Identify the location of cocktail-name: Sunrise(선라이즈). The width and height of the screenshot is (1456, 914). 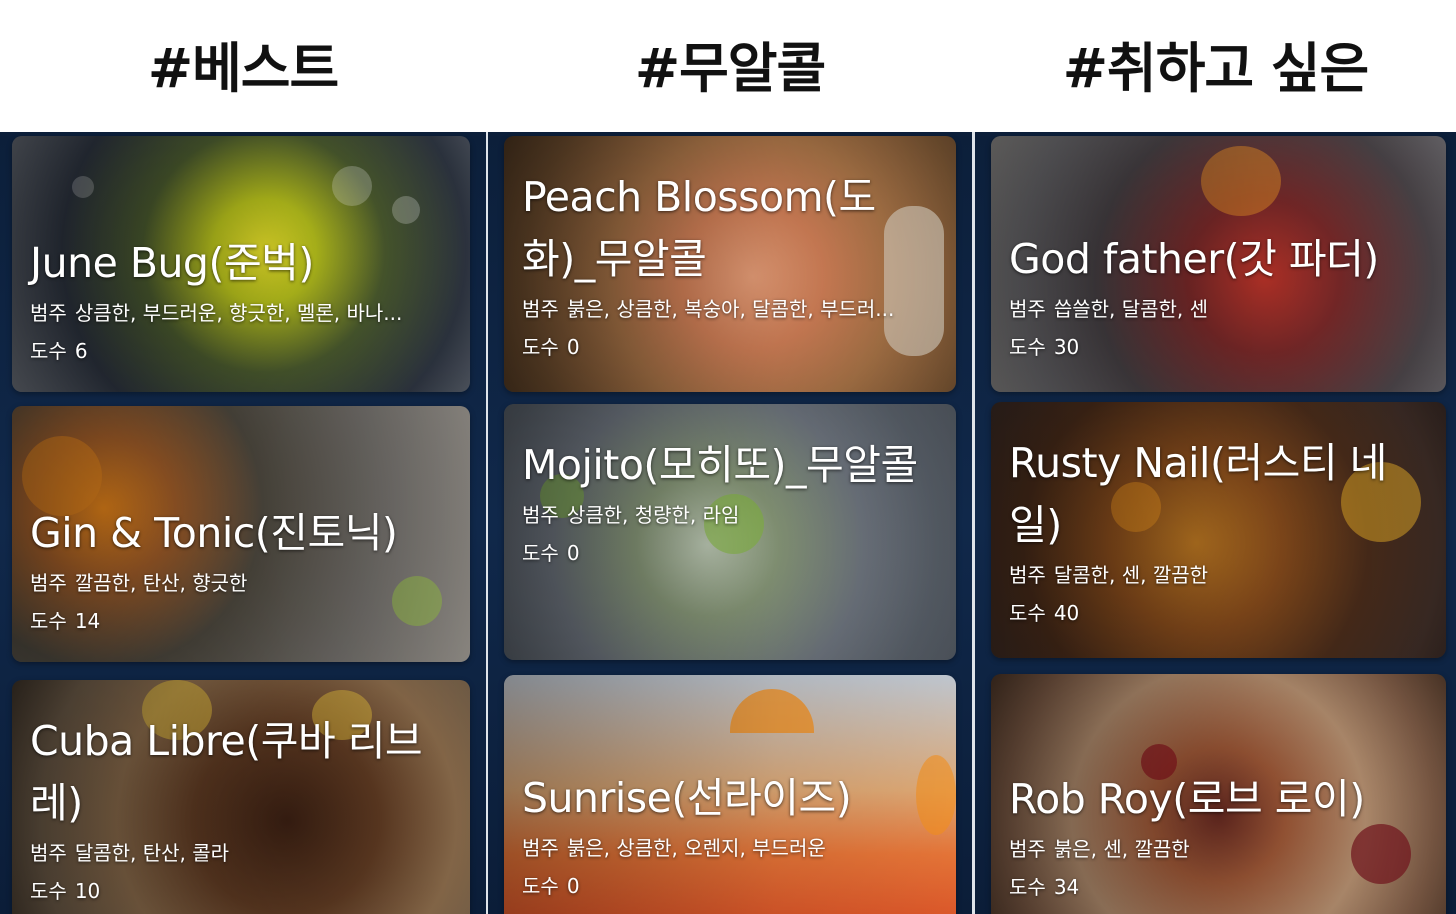
(687, 798).